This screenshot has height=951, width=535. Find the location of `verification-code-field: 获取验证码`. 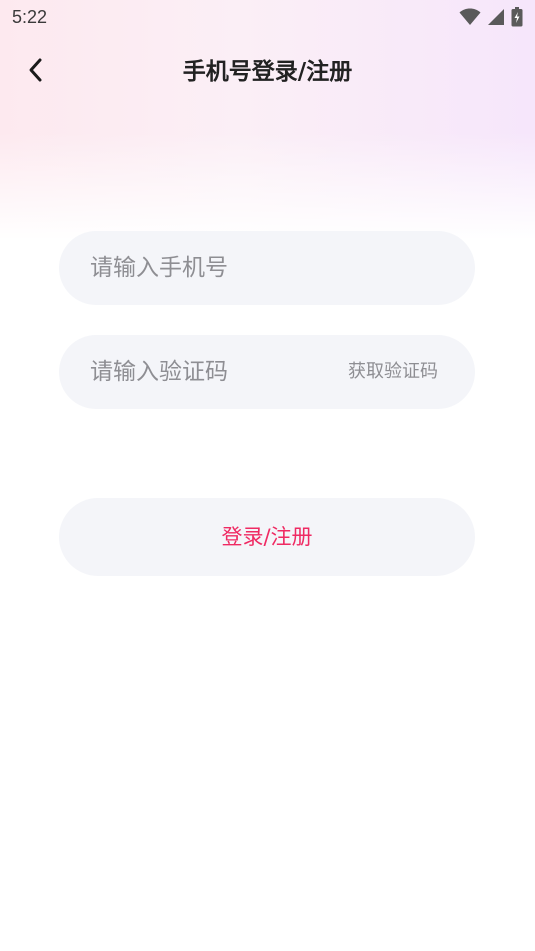

verification-code-field: 获取验证码 is located at coordinates (267, 372).